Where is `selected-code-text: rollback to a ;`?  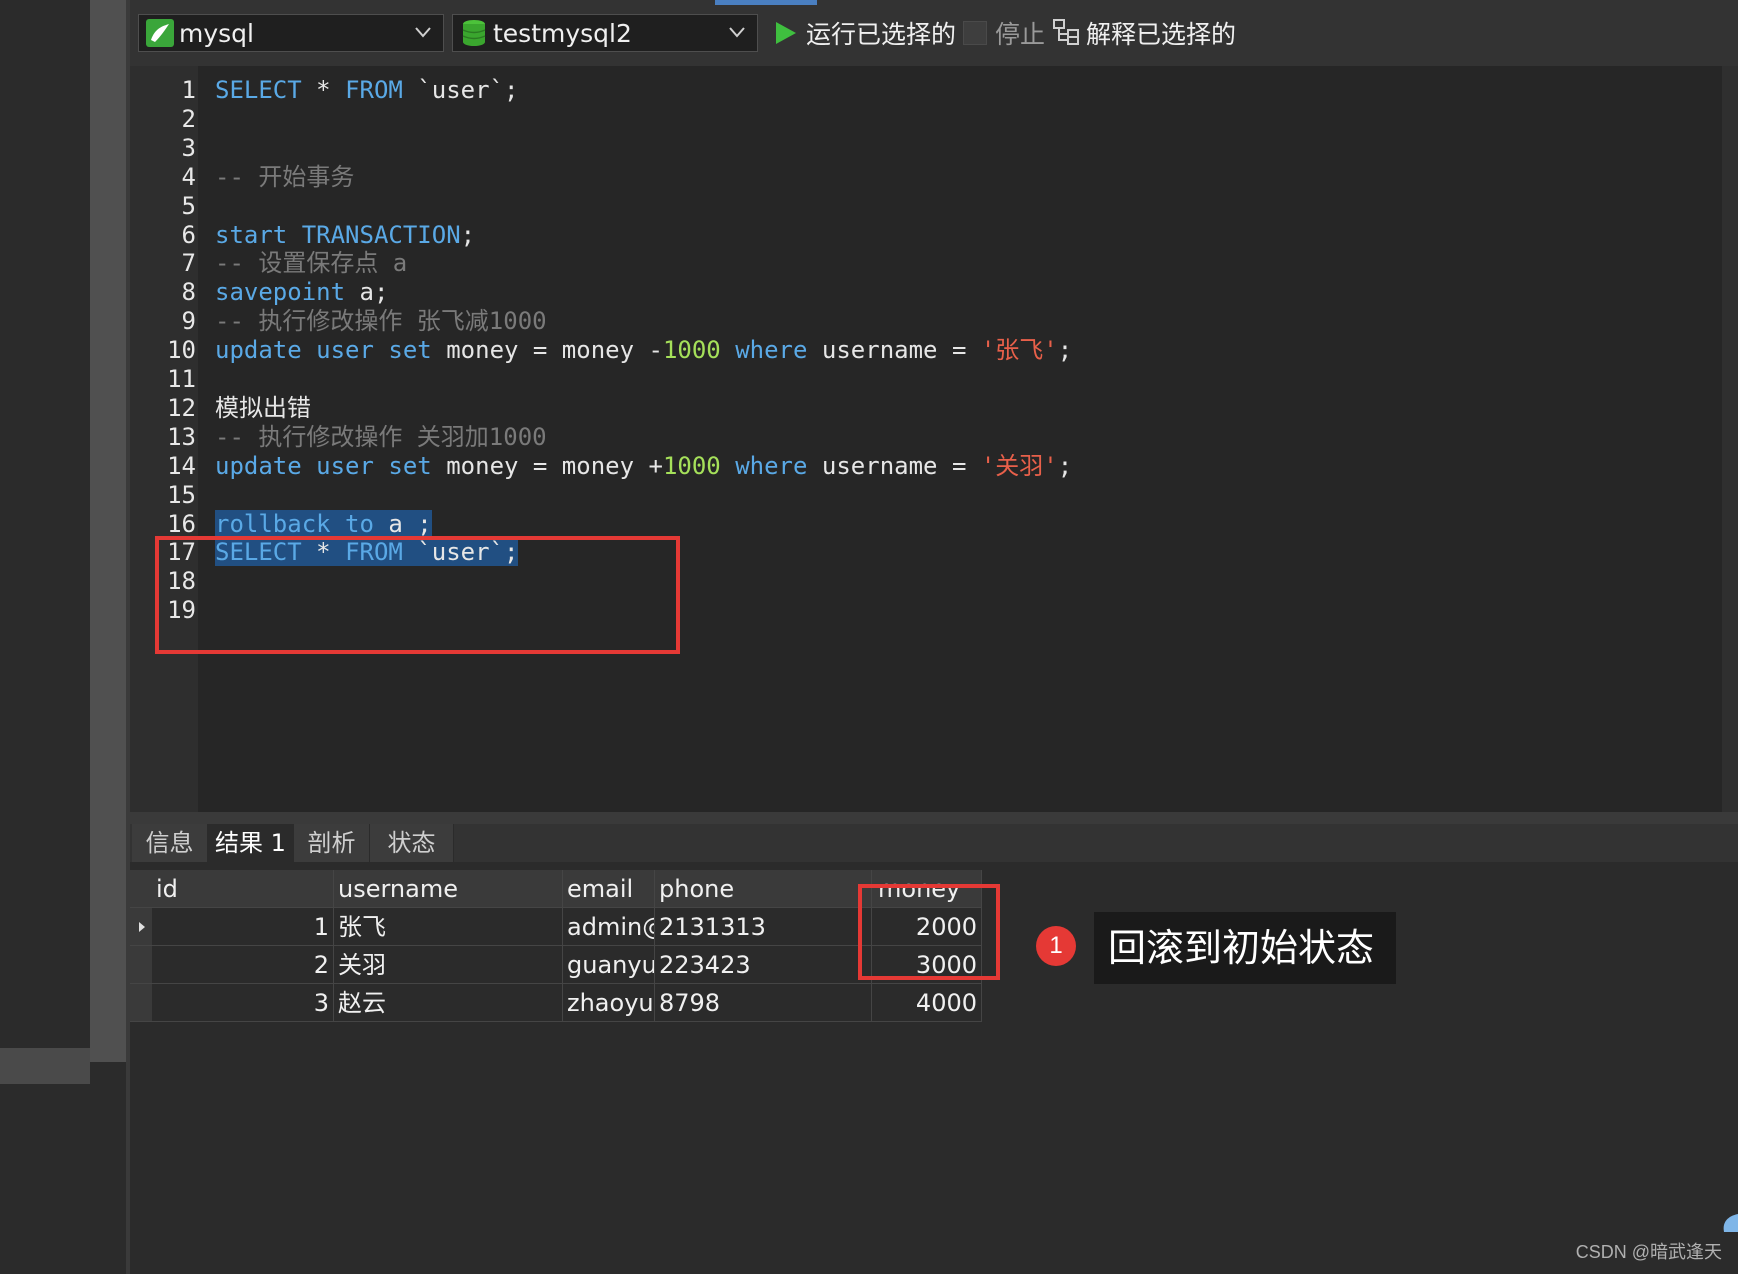 selected-code-text: rollback to a ; is located at coordinates (323, 523).